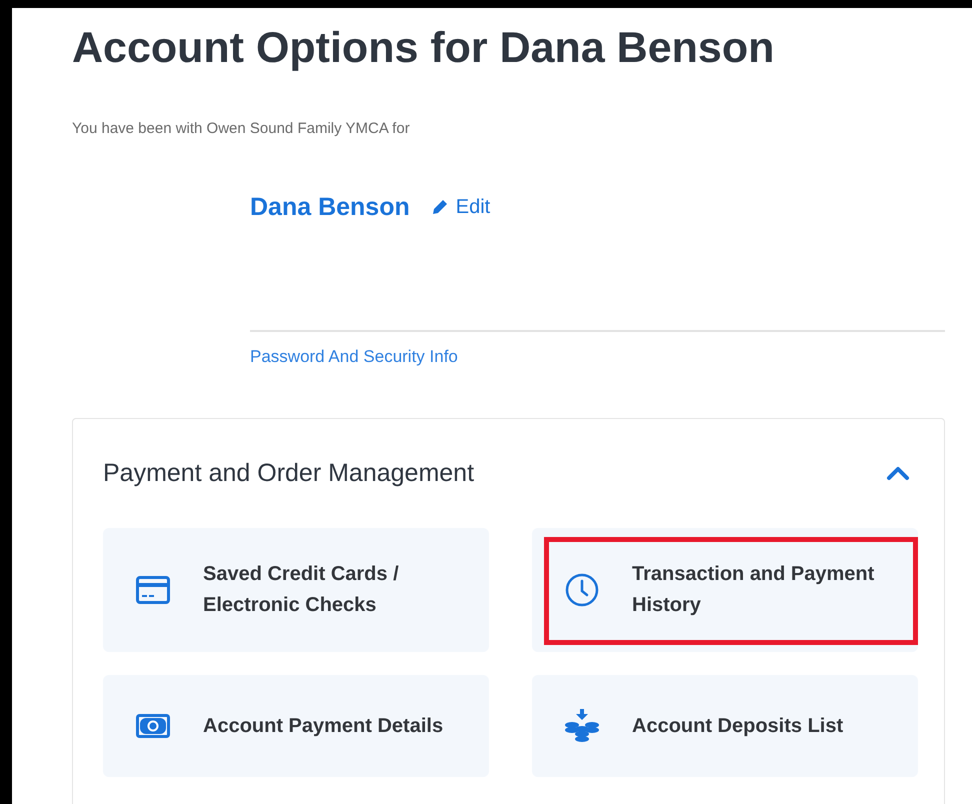 This screenshot has height=804, width=972. Describe the element at coordinates (582, 726) in the screenshot. I see `coins-icon` at that location.